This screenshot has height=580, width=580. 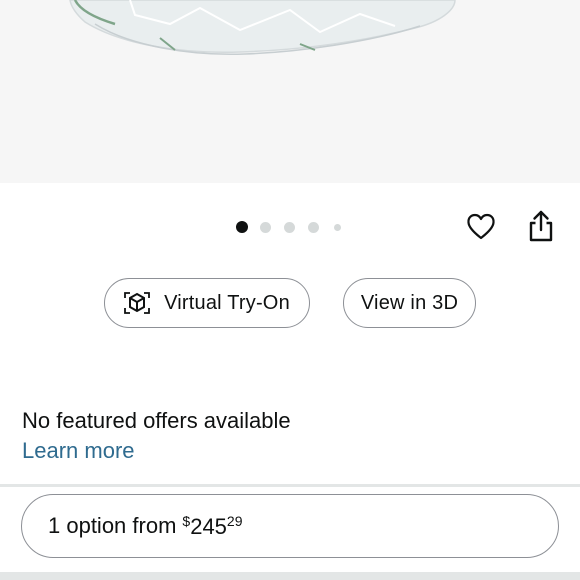 What do you see at coordinates (227, 302) in the screenshot?
I see `virtual-try-on-label: Virtual Try-On` at bounding box center [227, 302].